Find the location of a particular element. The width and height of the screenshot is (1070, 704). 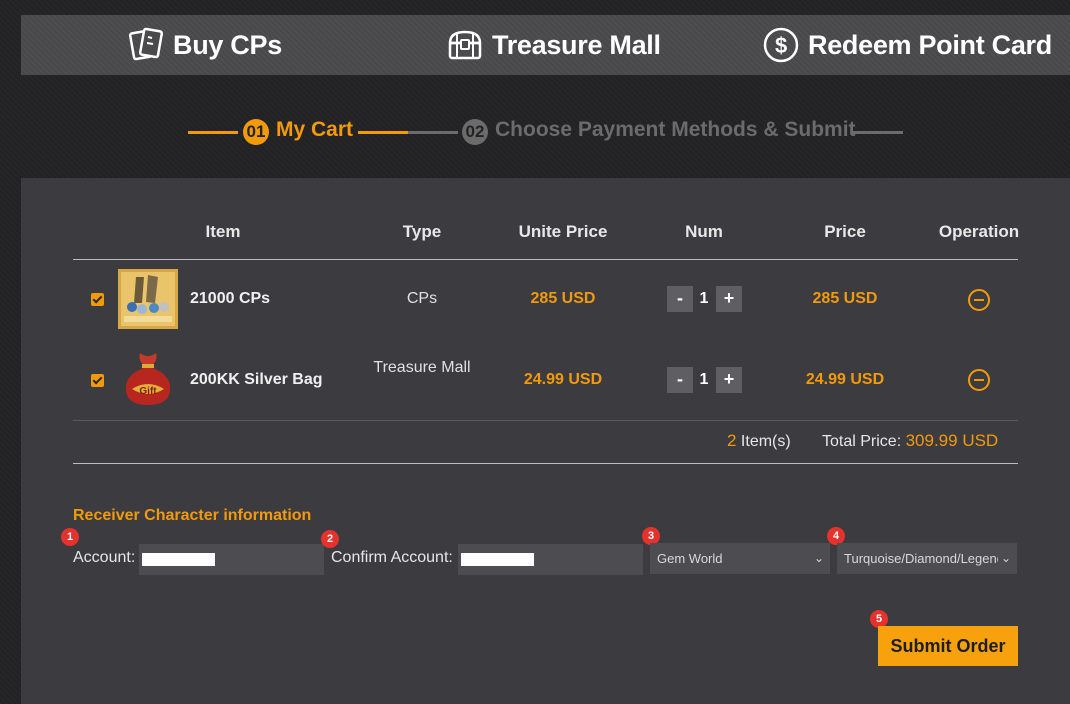

column-header-unit-price: Unite Price is located at coordinates (563, 231).